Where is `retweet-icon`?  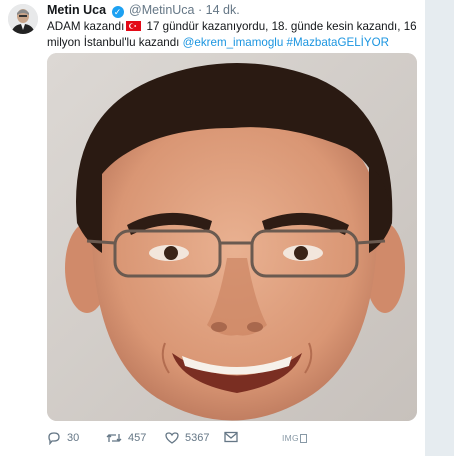
retweet-icon is located at coordinates (114, 438).